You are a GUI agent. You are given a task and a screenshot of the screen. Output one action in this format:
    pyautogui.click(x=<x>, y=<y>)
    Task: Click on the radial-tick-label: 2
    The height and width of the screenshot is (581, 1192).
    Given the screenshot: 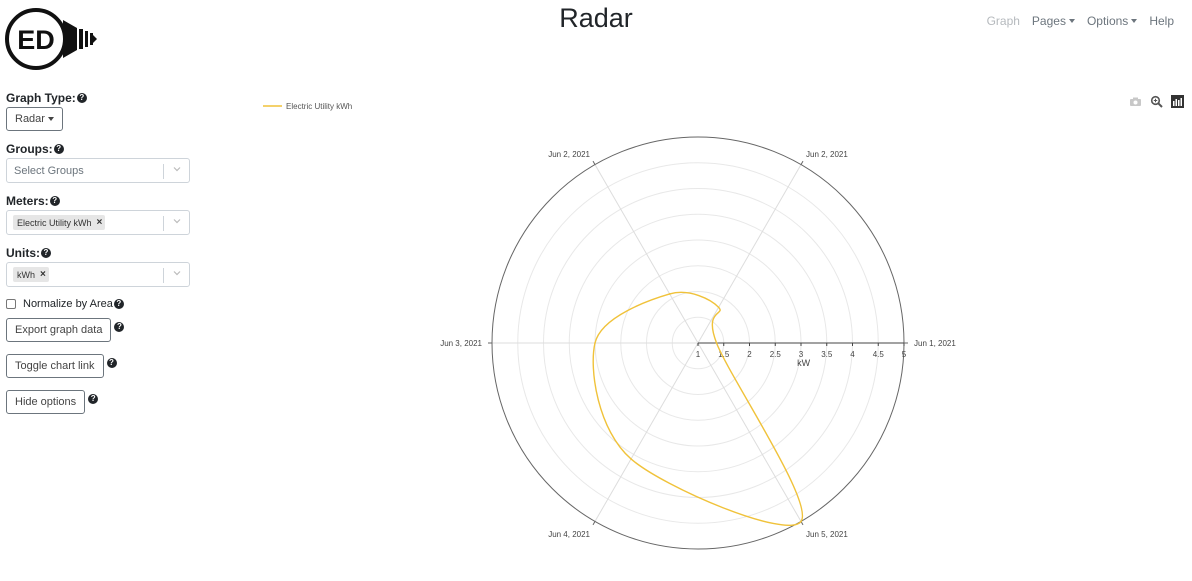 What is the action you would take?
    pyautogui.click(x=749, y=354)
    